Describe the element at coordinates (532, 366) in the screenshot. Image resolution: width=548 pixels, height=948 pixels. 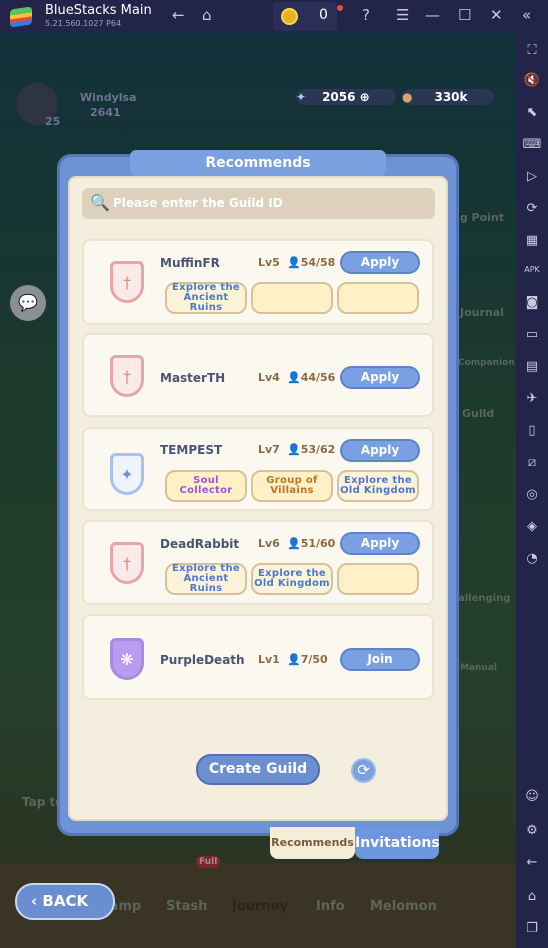
I see `media-folder-icon: ▤` at that location.